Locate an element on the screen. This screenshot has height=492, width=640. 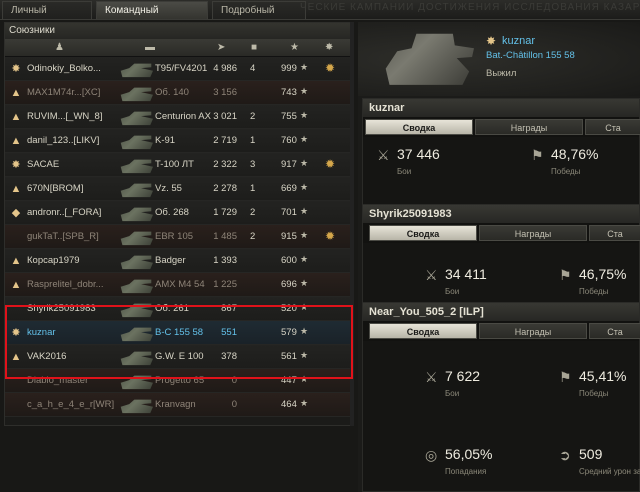
tab-detailed-report: Подробный отчёт is located at coordinates (259, 17).